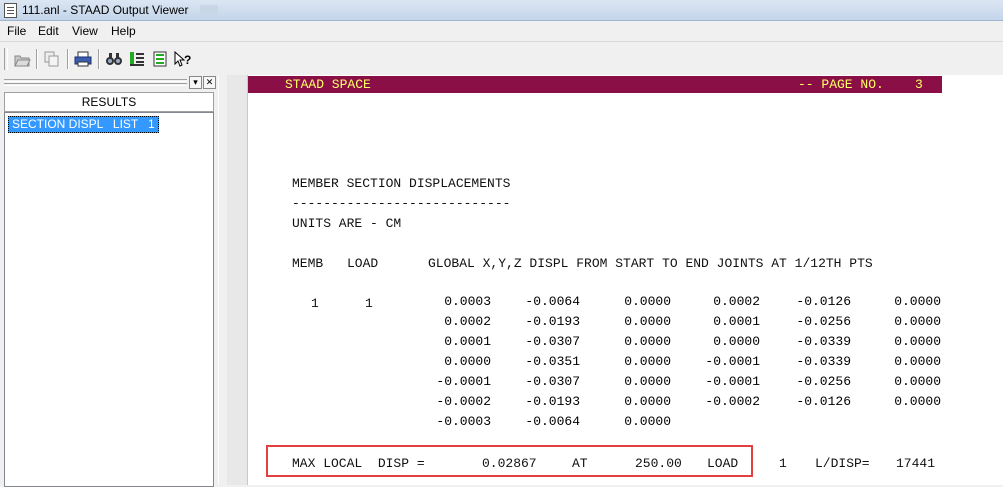 The height and width of the screenshot is (487, 1003). Describe the element at coordinates (595, 84) in the screenshot. I see `page-header: STAAD SPACE -- PAGE NO. 3` at that location.